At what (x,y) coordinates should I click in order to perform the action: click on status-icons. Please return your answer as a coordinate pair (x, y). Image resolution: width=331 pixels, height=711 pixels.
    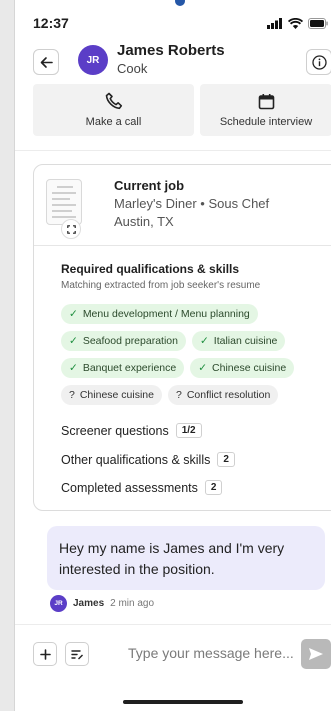
    Looking at the image, I should click on (297, 23).